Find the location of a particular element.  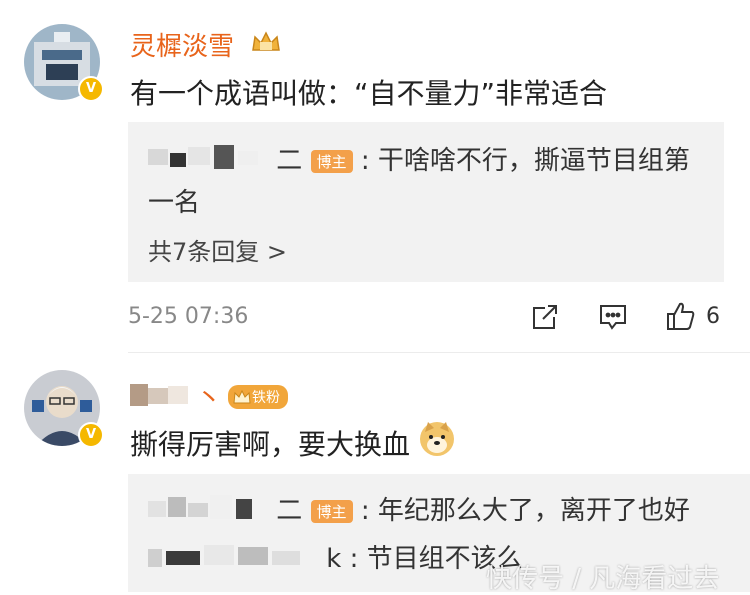

reply-text-line1: : 干啥啥不行，撕逼节目组第 is located at coordinates (525, 161).